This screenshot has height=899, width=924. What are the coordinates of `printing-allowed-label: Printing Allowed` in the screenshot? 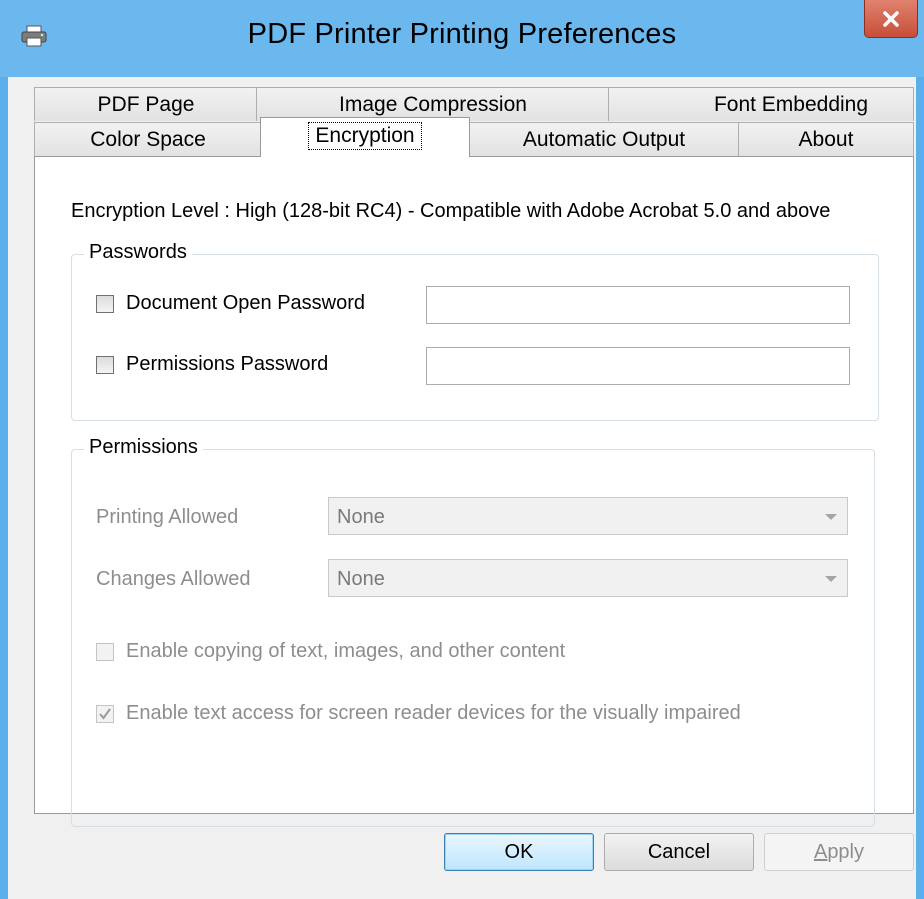 It's located at (167, 517).